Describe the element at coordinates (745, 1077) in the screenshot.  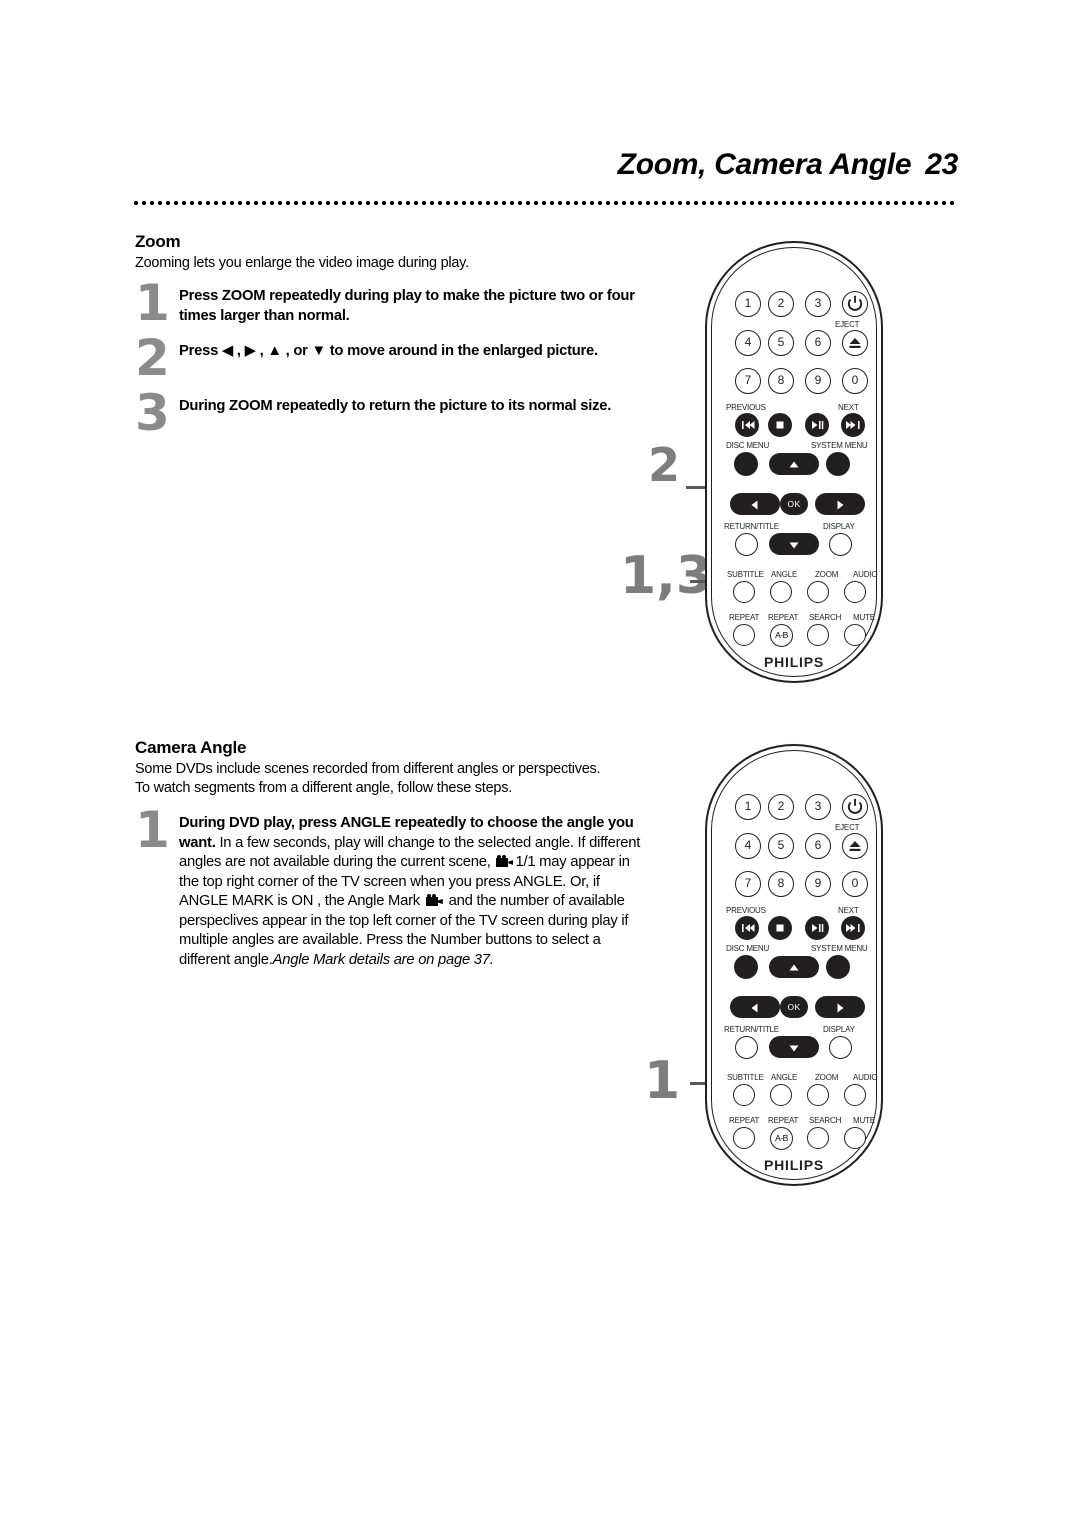
I see `subtitle-label: SUBTITLE` at that location.